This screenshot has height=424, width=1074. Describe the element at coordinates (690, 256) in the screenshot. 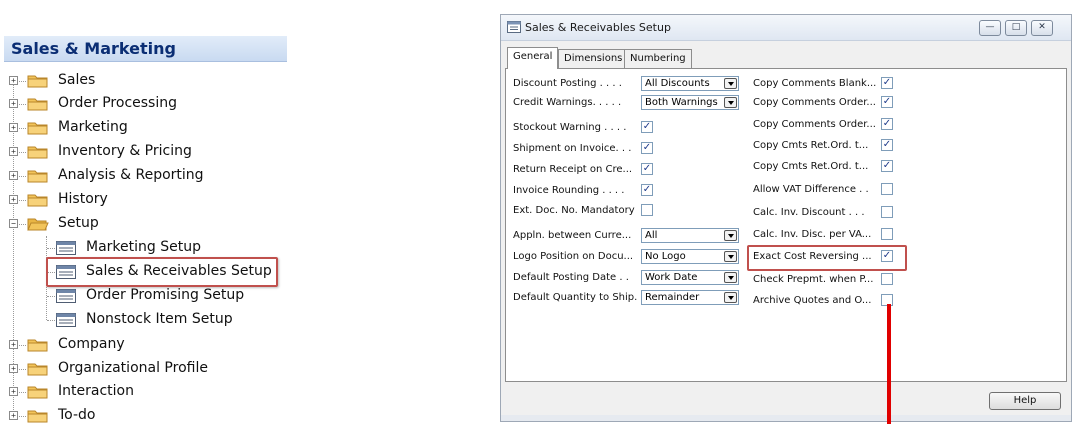

I see `dropdown-logo-position-on-docu: No Logo` at that location.